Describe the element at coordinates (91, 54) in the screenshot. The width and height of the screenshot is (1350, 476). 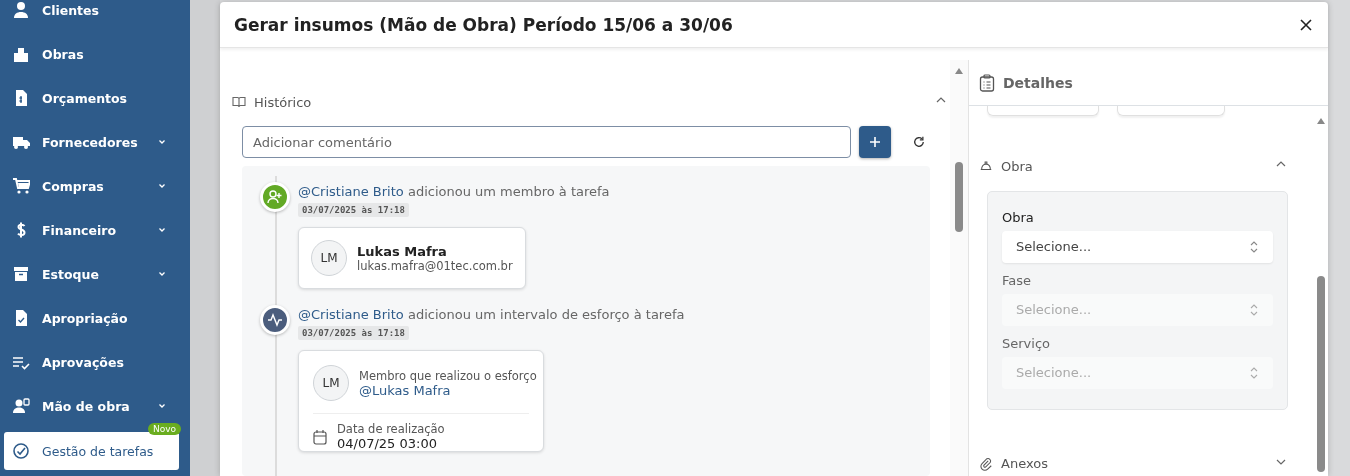
I see `sidebar-item: Obras` at that location.